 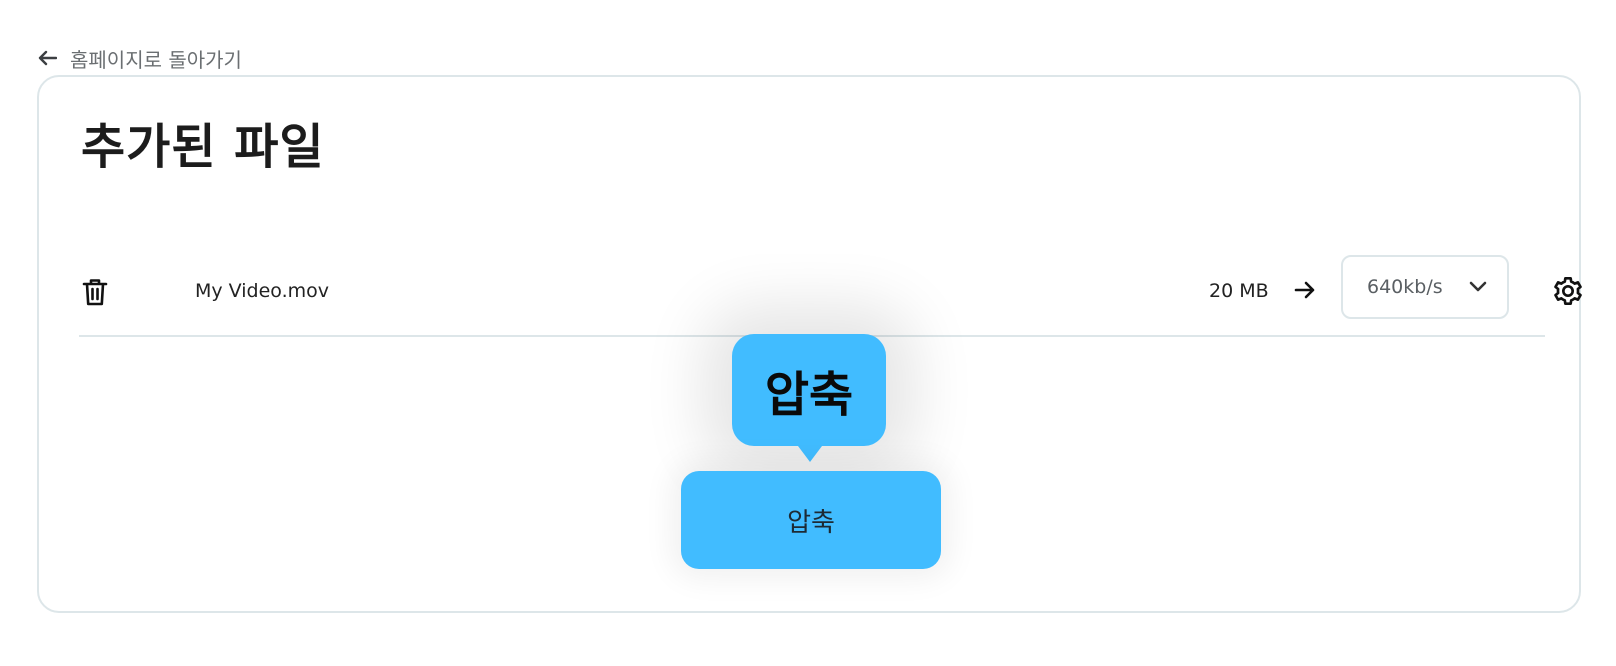 What do you see at coordinates (95, 292) in the screenshot?
I see `trash-icon` at bounding box center [95, 292].